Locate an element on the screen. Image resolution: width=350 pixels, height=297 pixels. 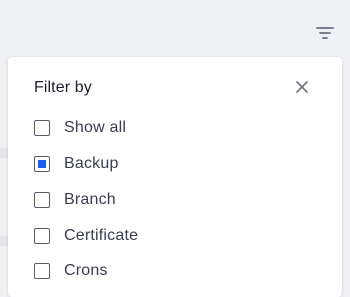
filter-option-certificate: Certificate is located at coordinates (86, 236).